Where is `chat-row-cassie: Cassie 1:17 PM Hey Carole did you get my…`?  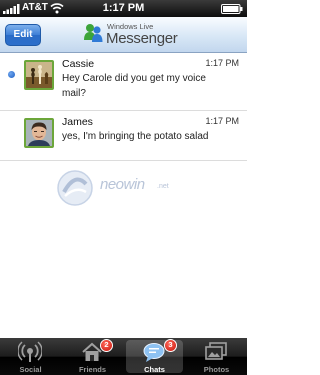
chat-row-cassie: Cassie 1:17 PM Hey Carole did you get my… is located at coordinates (123, 82).